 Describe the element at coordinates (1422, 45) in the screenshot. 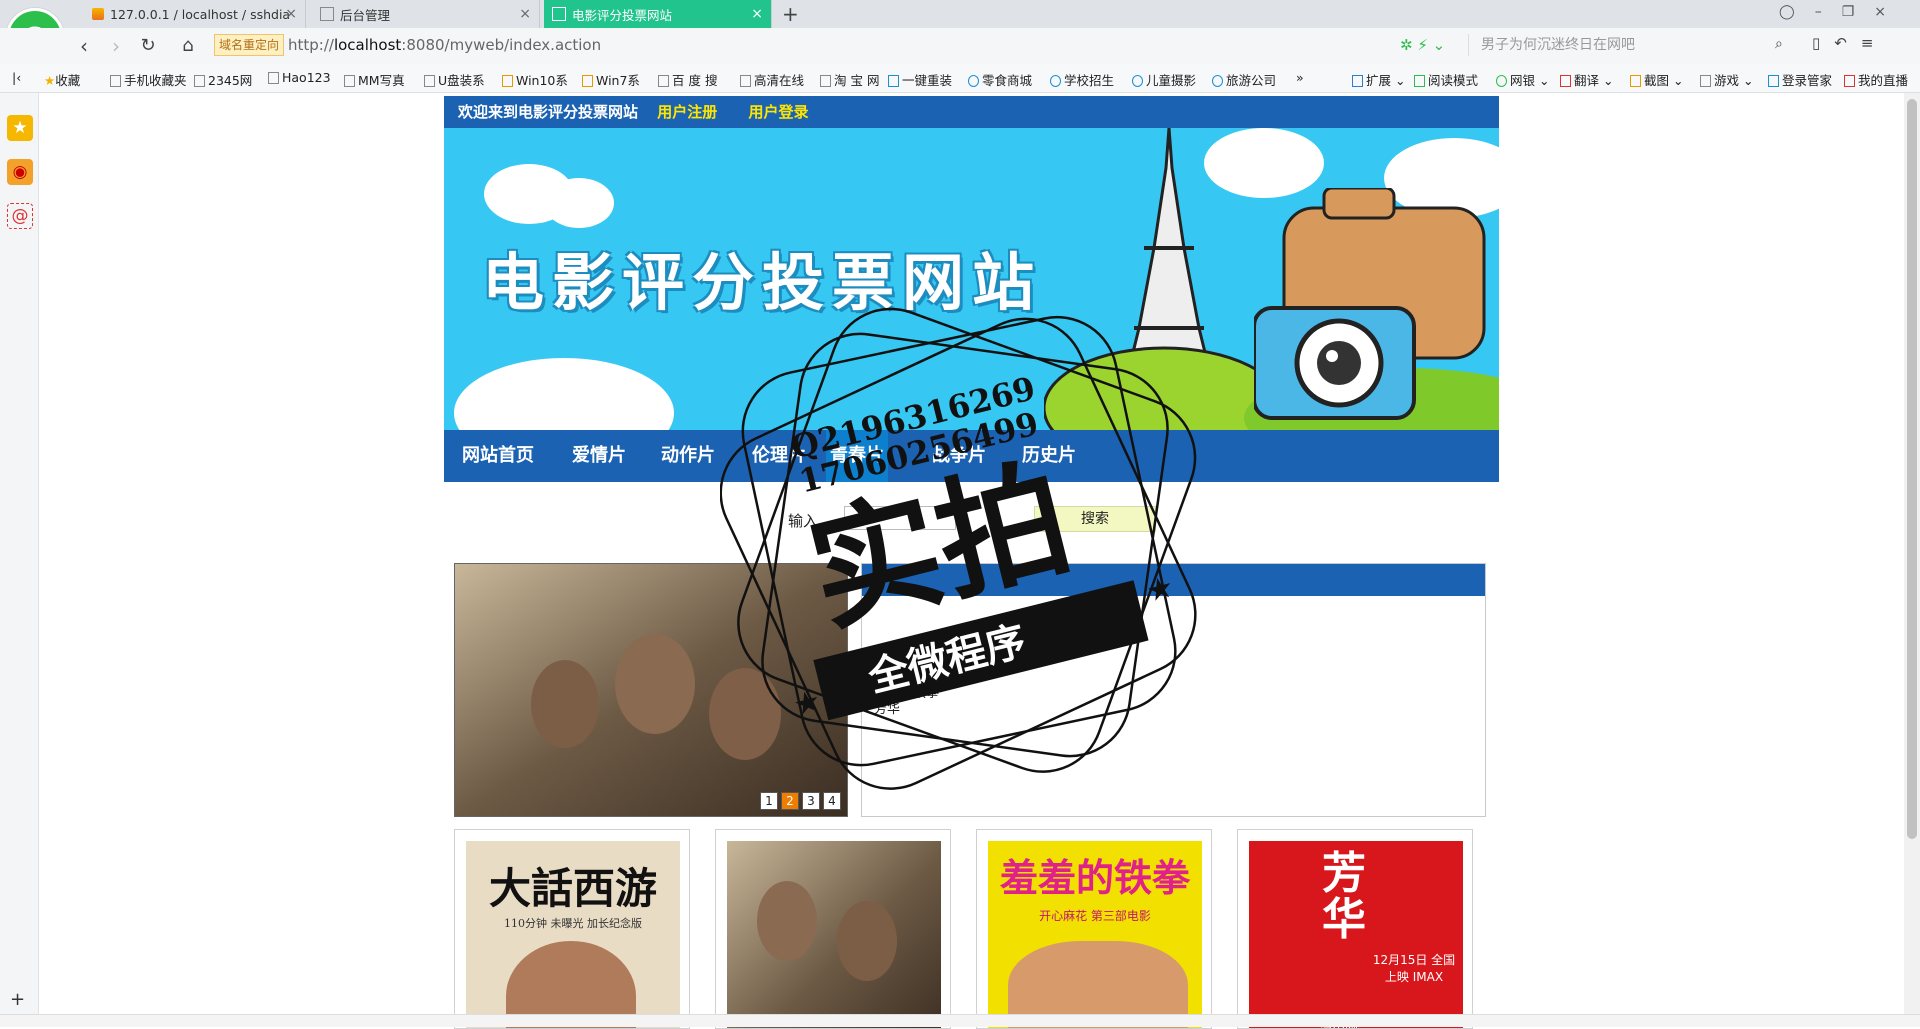

I see `speedup-icon: ✲ ⚡ ⌄` at that location.